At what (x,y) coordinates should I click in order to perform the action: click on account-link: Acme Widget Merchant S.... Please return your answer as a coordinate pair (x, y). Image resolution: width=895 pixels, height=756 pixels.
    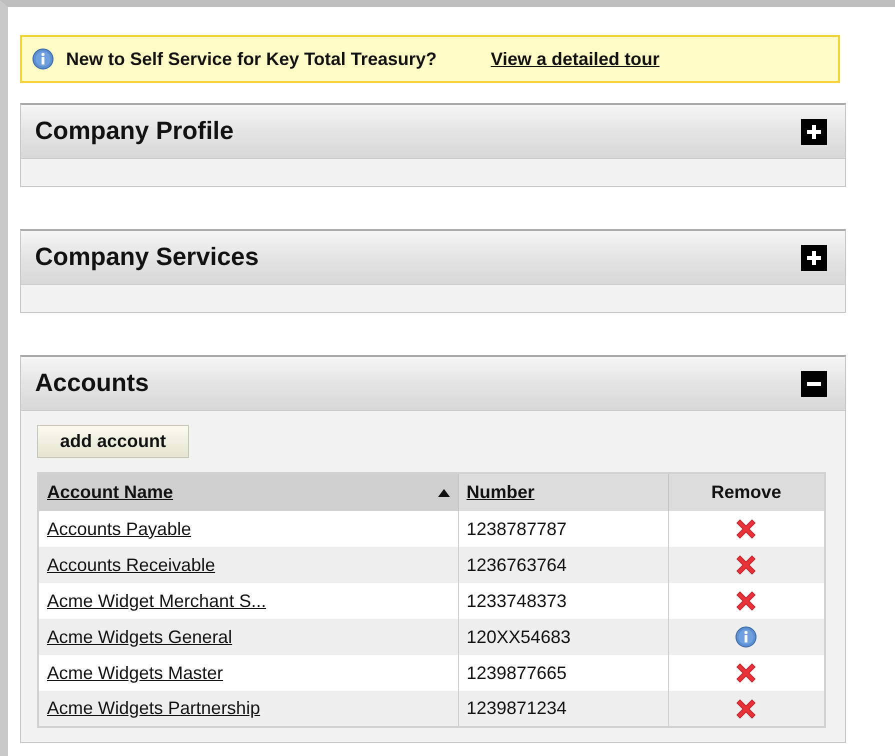
    Looking at the image, I should click on (156, 600).